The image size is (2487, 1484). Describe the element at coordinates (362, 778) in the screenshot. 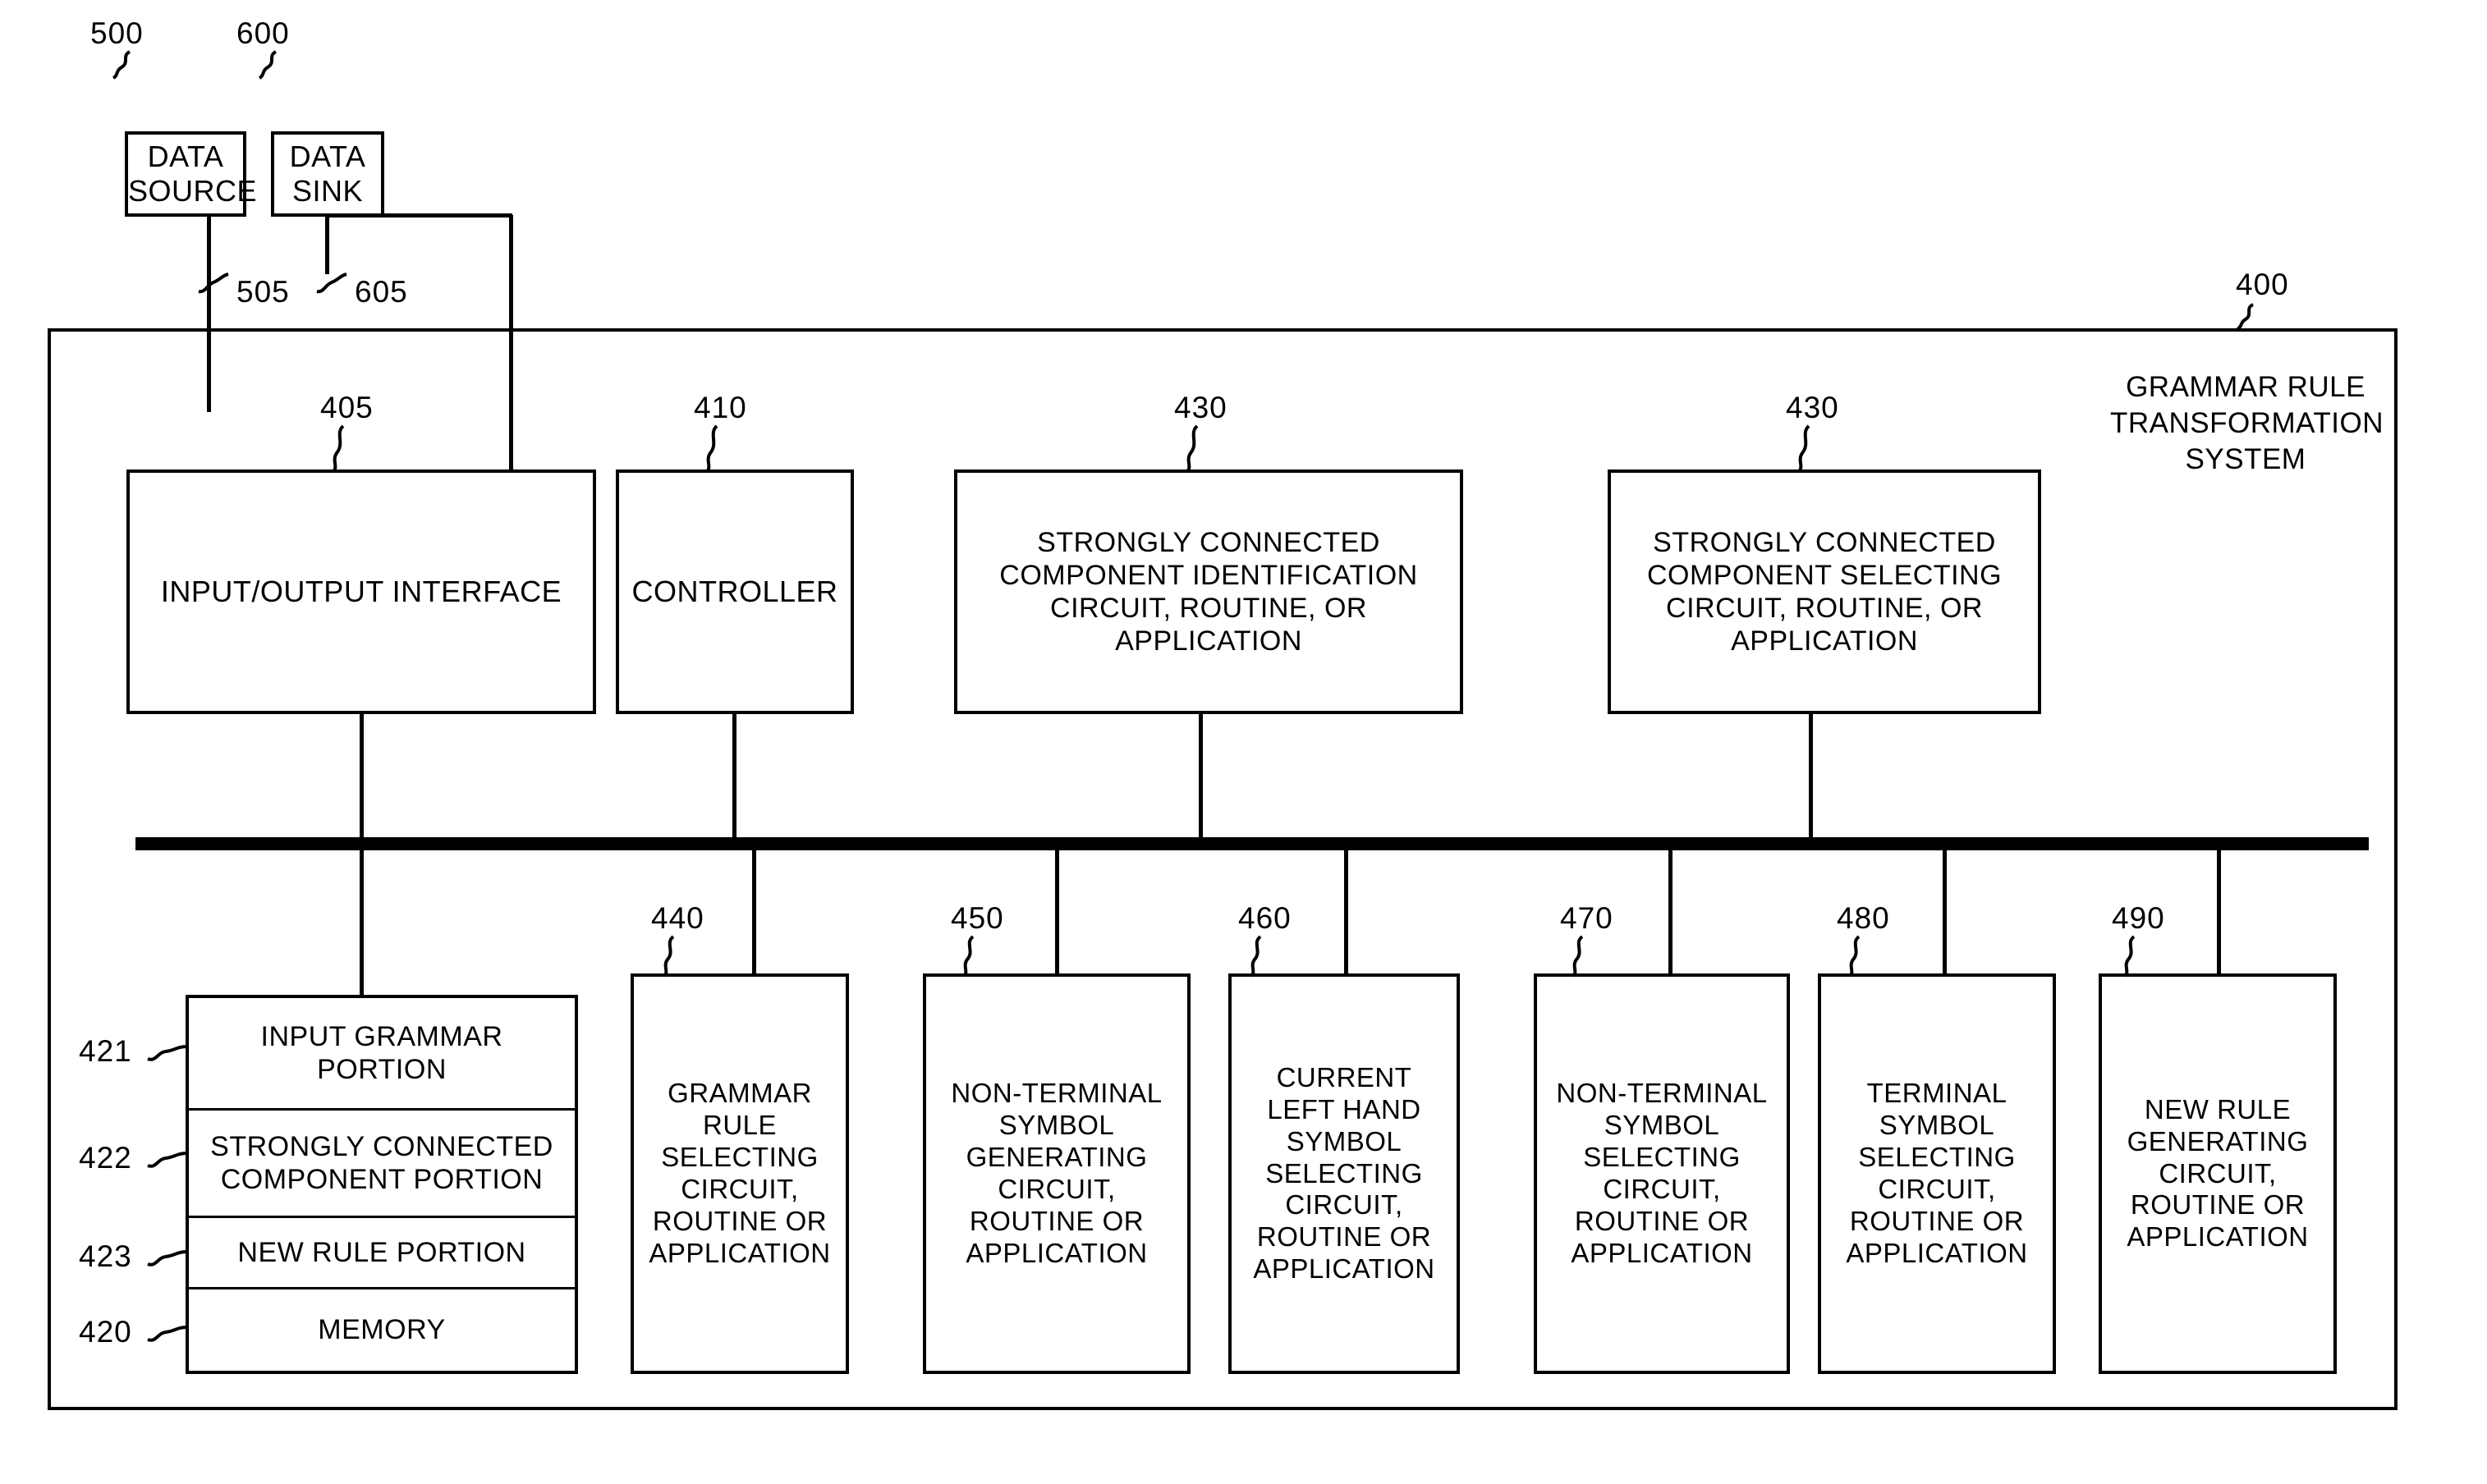

I see `connector-io-to-bus` at that location.